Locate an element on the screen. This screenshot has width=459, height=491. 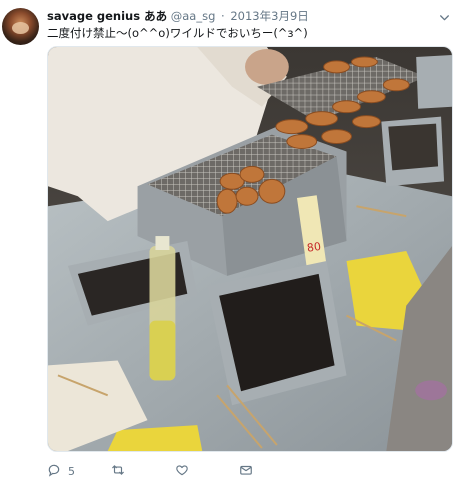
tweet-text: 二度付け禁止～(o^^o)ワイルドでおいちー(^з^) is located at coordinates (177, 33).